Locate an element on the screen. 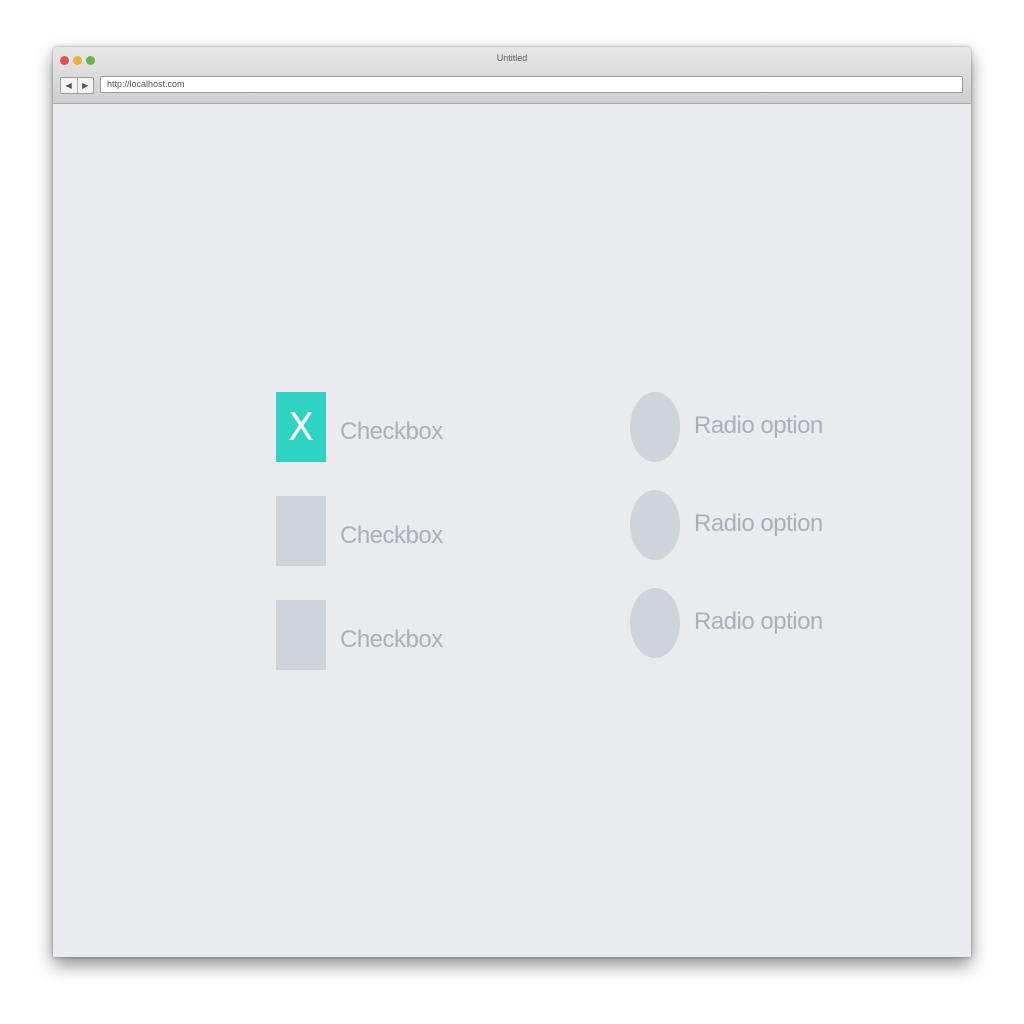 Image resolution: width=1024 pixels, height=1024 pixels. check-x-icon: X is located at coordinates (301, 427).